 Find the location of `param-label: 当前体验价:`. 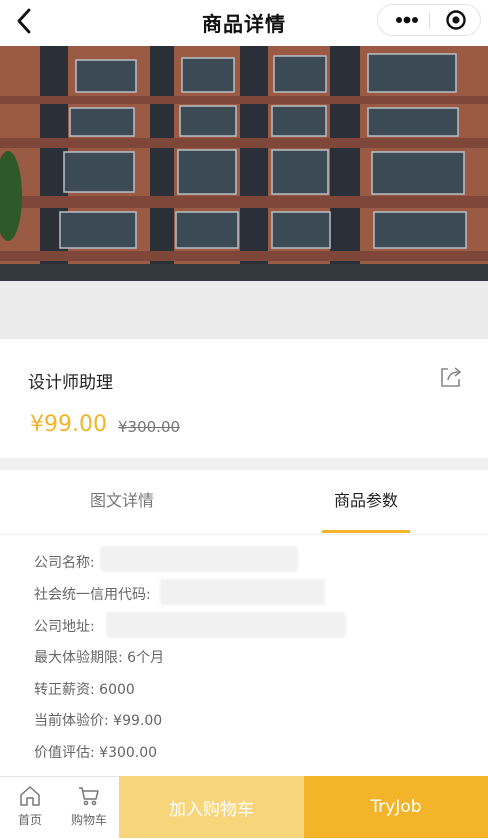

param-label: 当前体验价: is located at coordinates (71, 721).